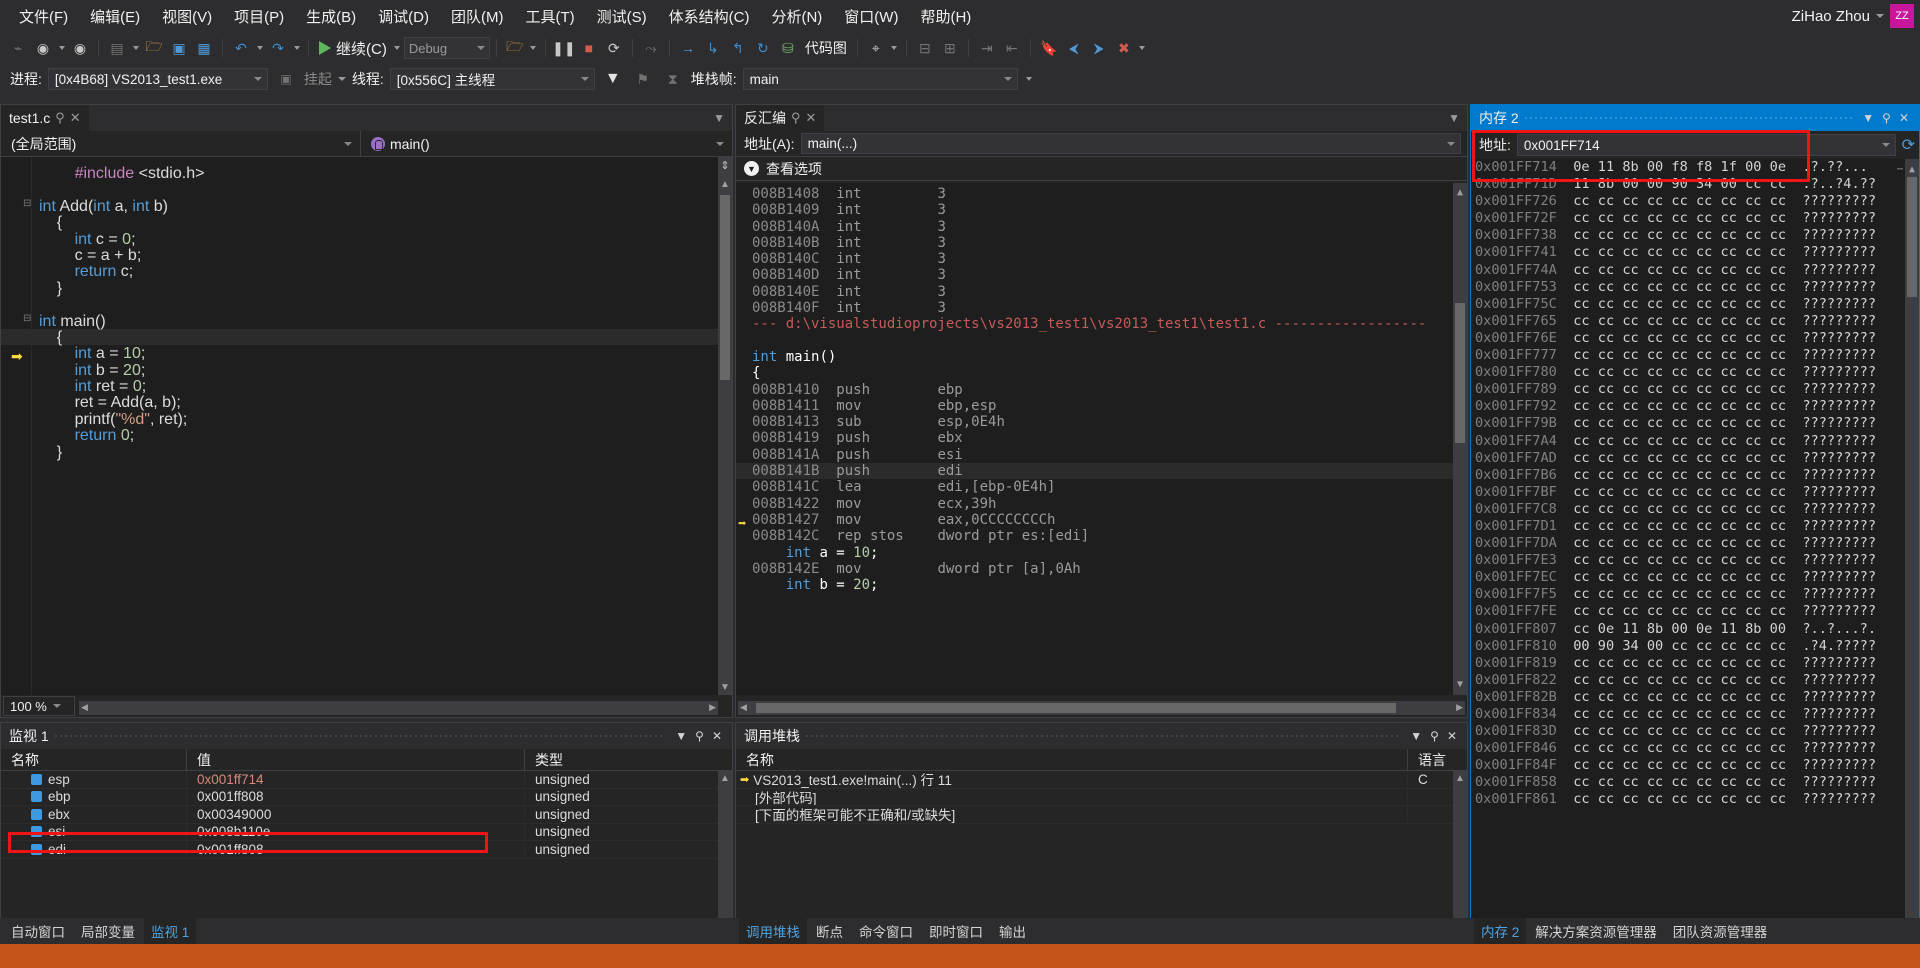 The image size is (1920, 968). I want to click on scroll-up-arrow-icon: ▲, so click(1912, 169).